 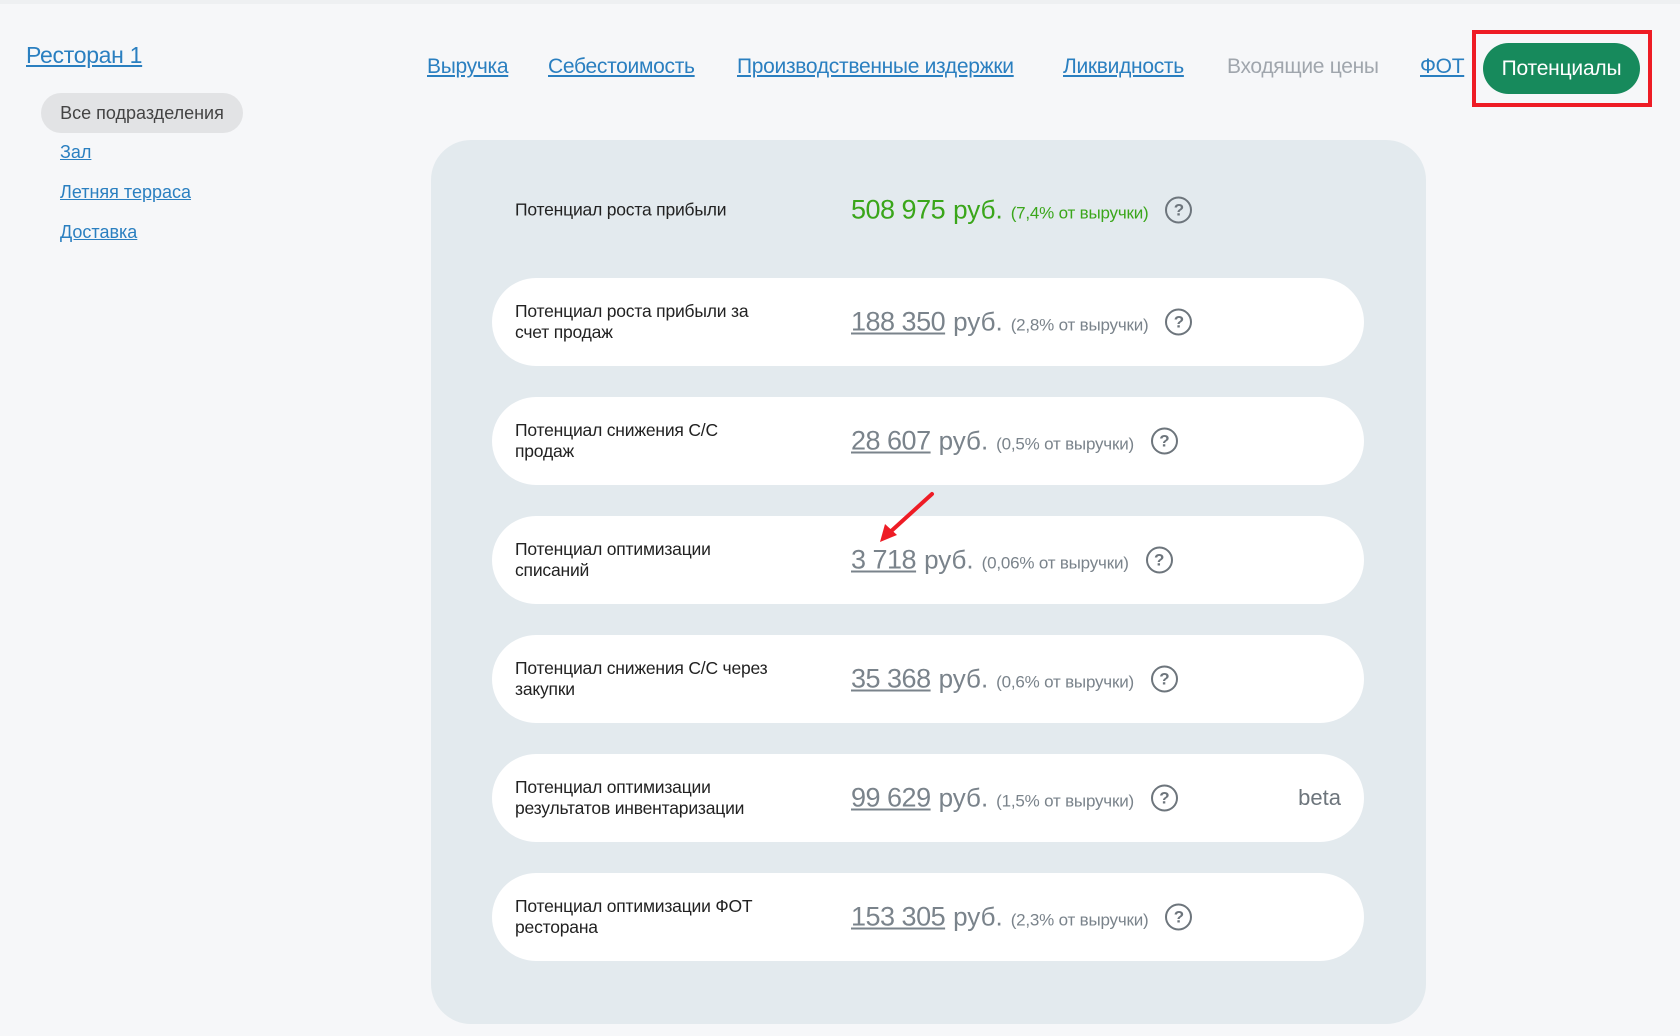 I want to click on row-value: 508 975 руб. (7,4% от выручки) ?, so click(x=1022, y=210).